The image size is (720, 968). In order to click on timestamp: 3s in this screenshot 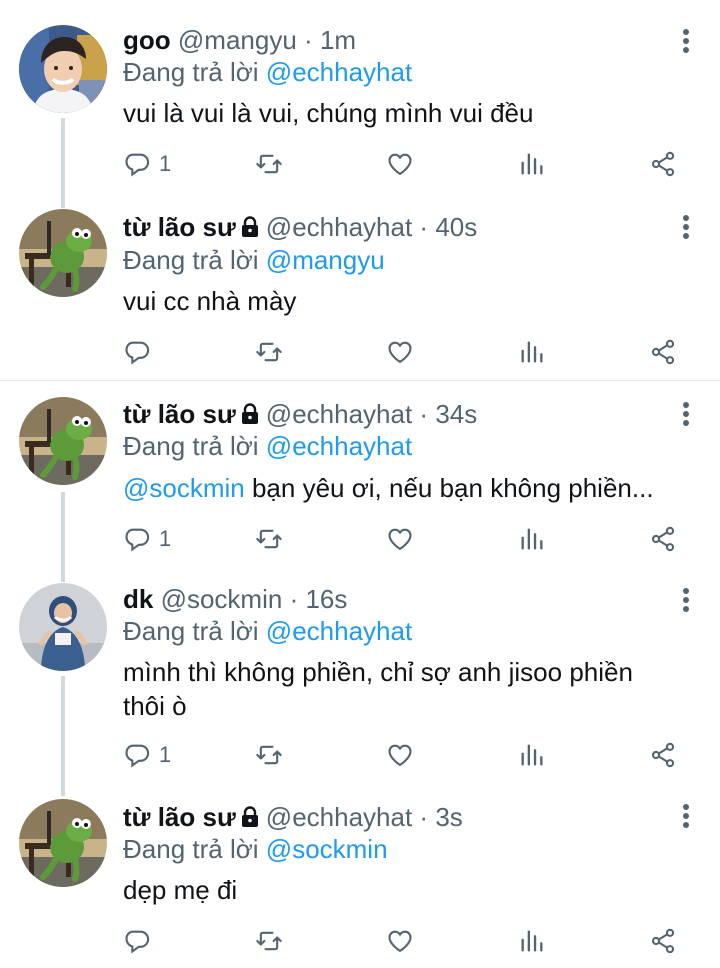, I will do `click(448, 817)`.